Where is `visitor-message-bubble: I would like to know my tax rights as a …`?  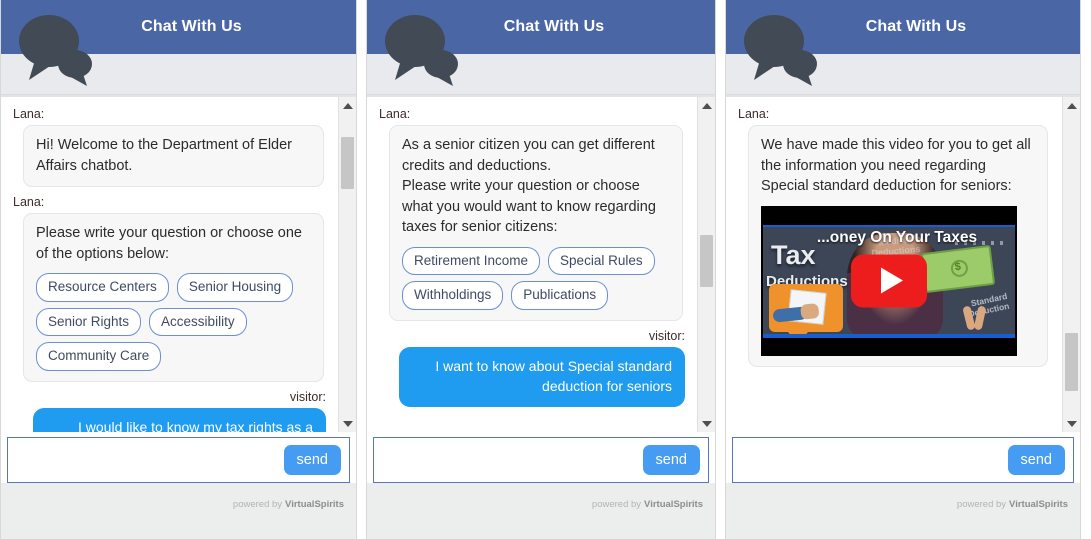
visitor-message-bubble: I would like to know my tax rights as a … is located at coordinates (179, 419).